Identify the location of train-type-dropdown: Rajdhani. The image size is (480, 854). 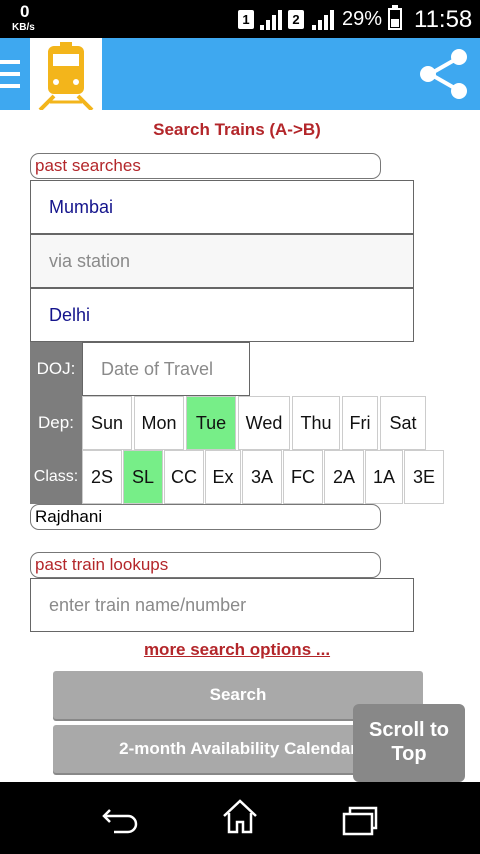
(205, 517).